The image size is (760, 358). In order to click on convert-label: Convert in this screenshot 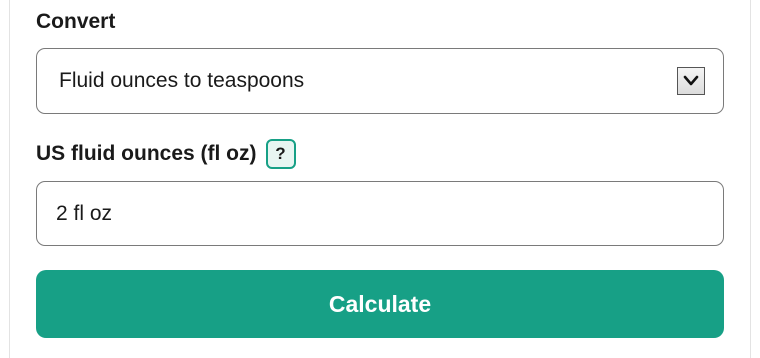, I will do `click(76, 21)`.